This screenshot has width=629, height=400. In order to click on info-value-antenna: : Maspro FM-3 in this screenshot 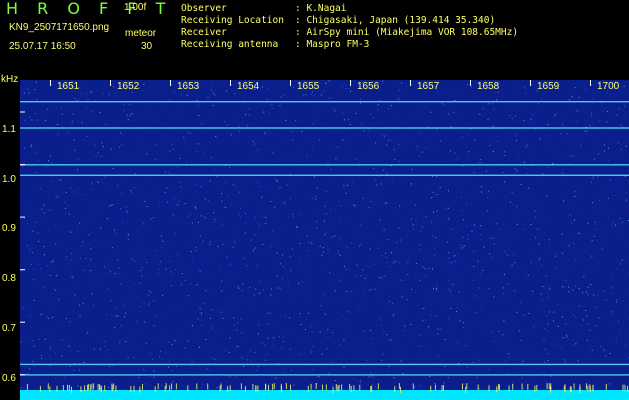, I will do `click(332, 44)`.